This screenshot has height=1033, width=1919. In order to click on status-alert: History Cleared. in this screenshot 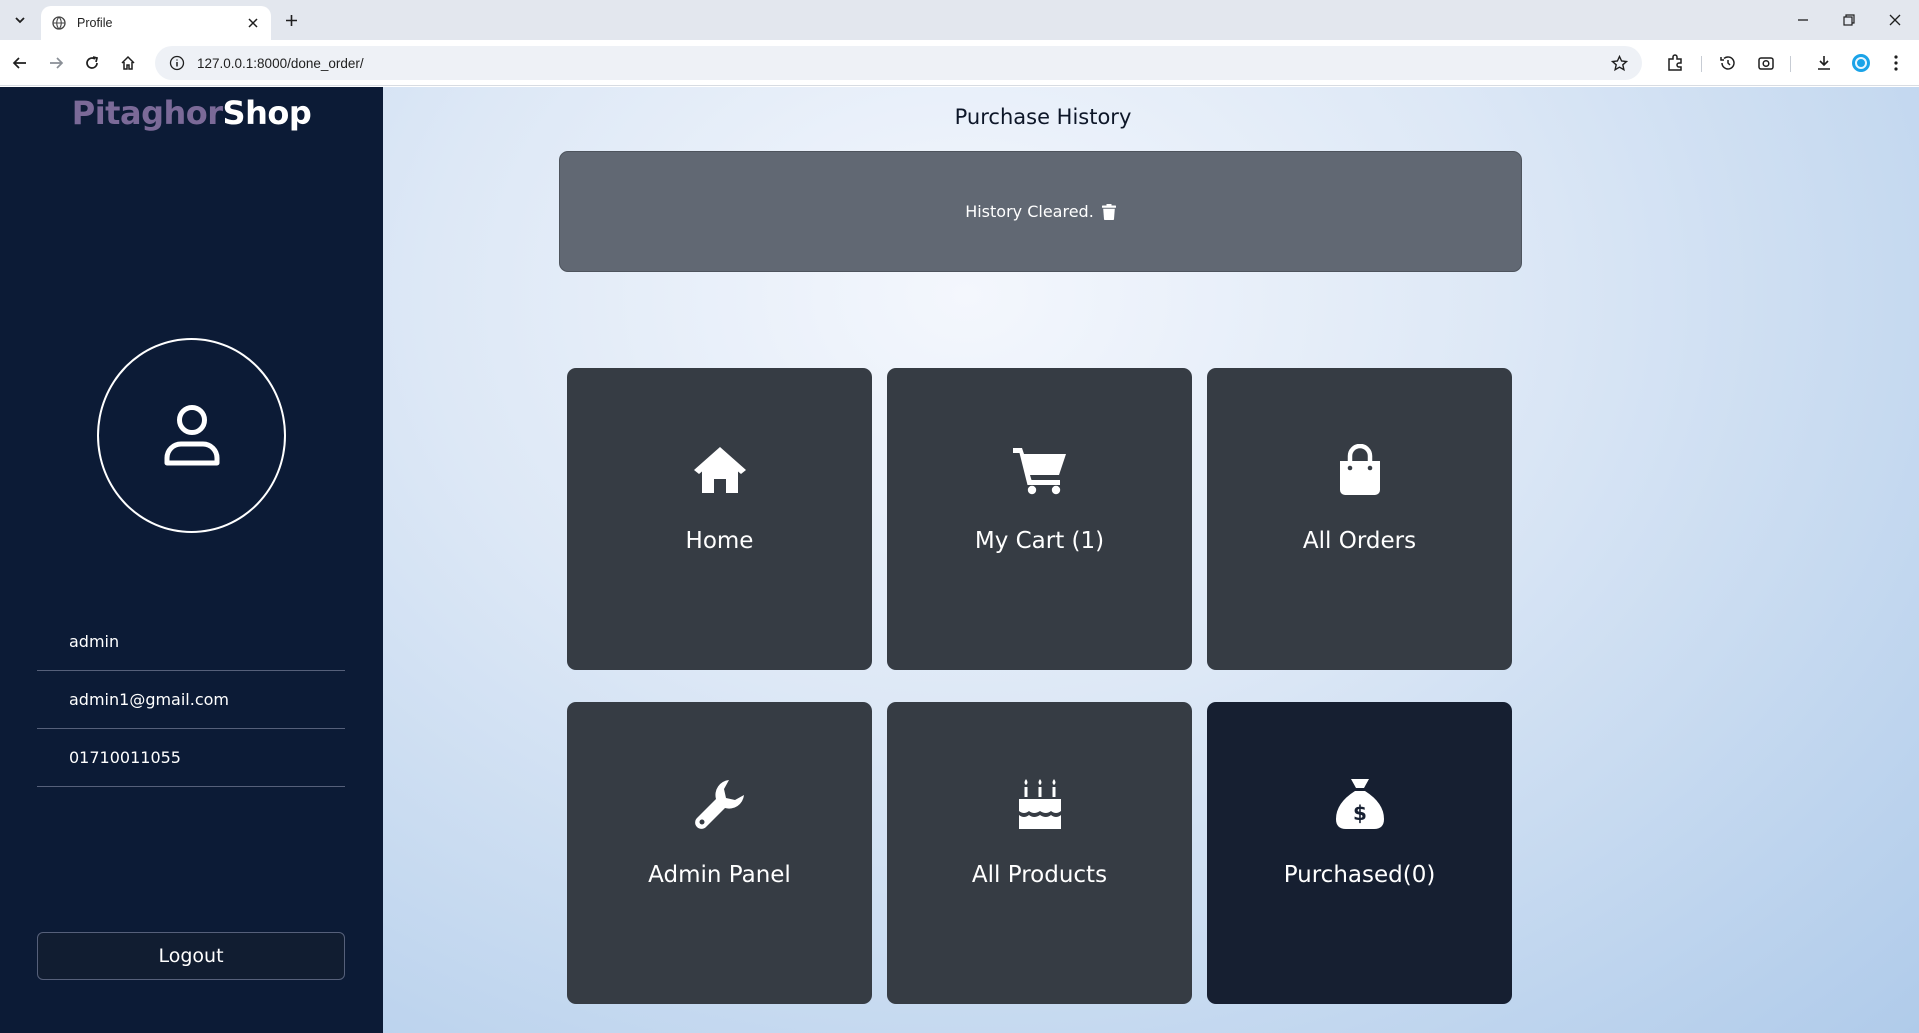, I will do `click(1040, 211)`.